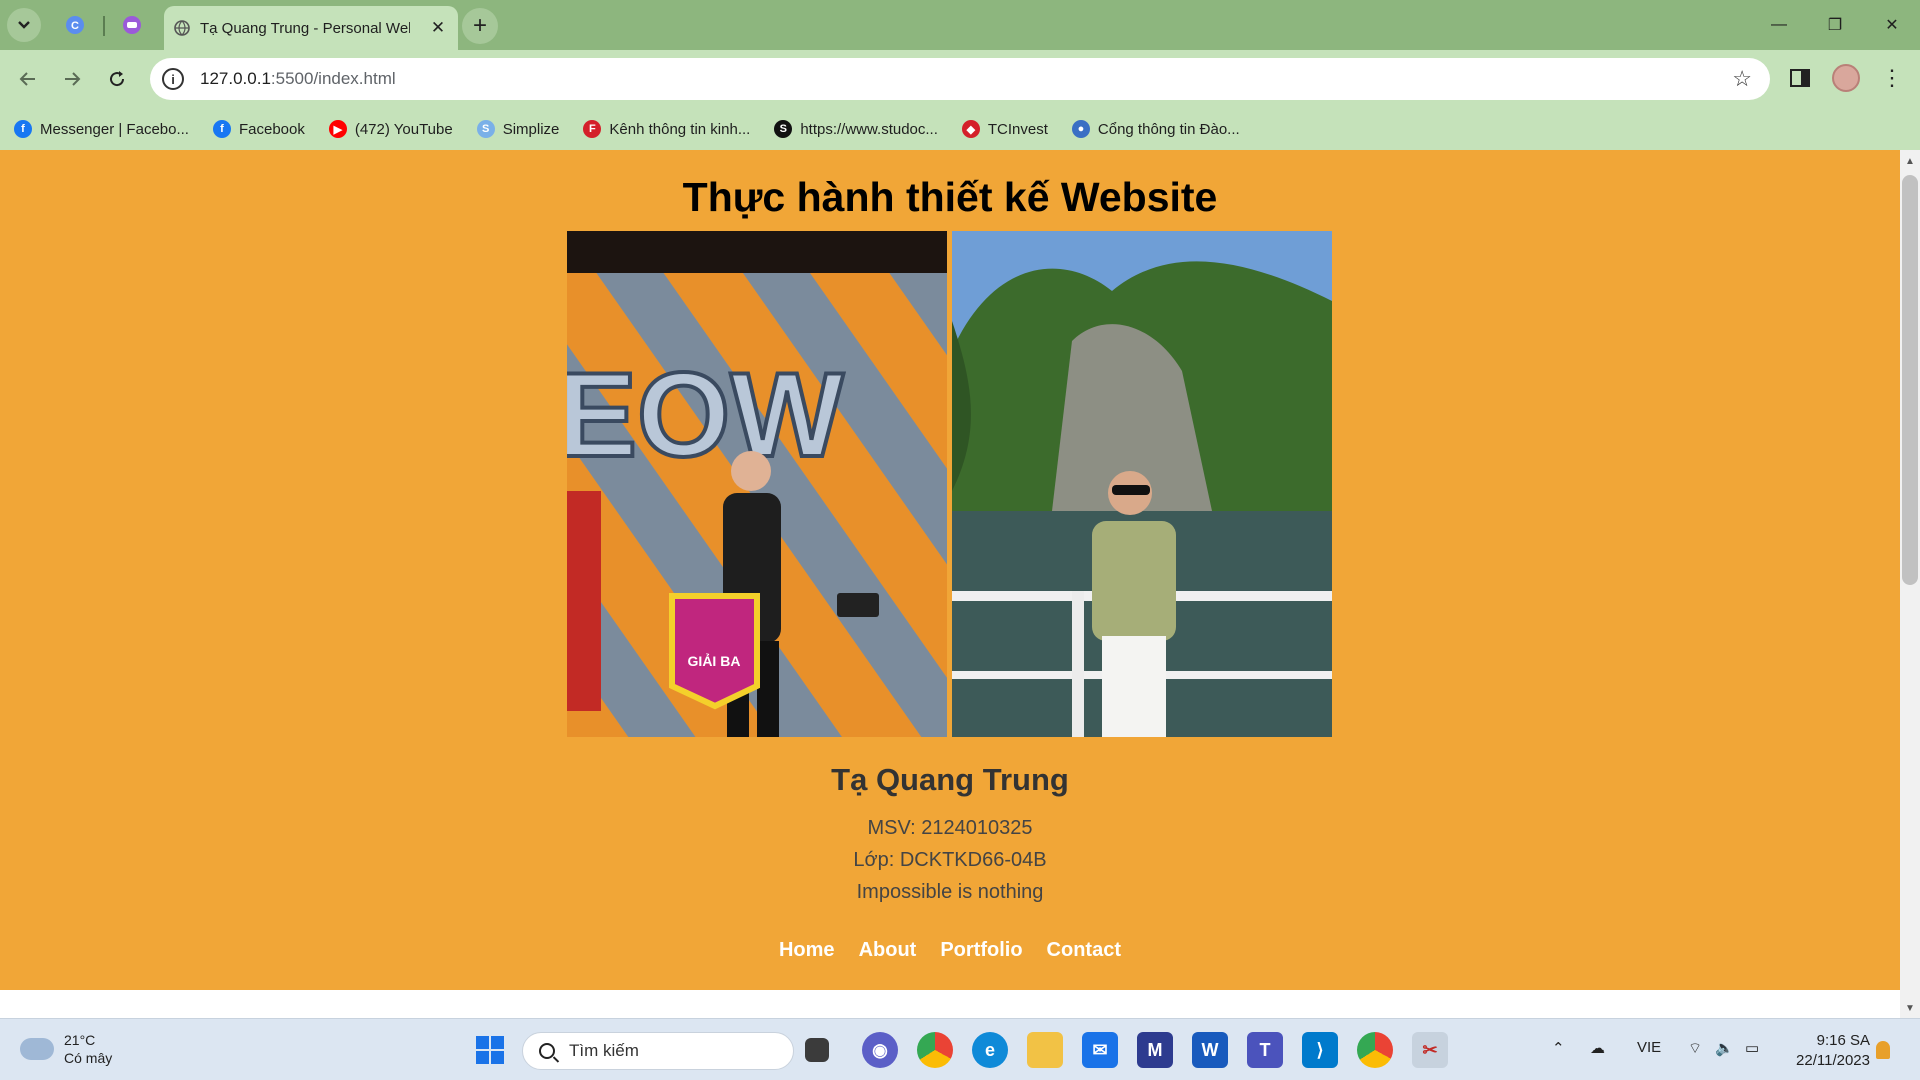  Describe the element at coordinates (1846, 78) in the screenshot. I see `profile-avatar` at that location.